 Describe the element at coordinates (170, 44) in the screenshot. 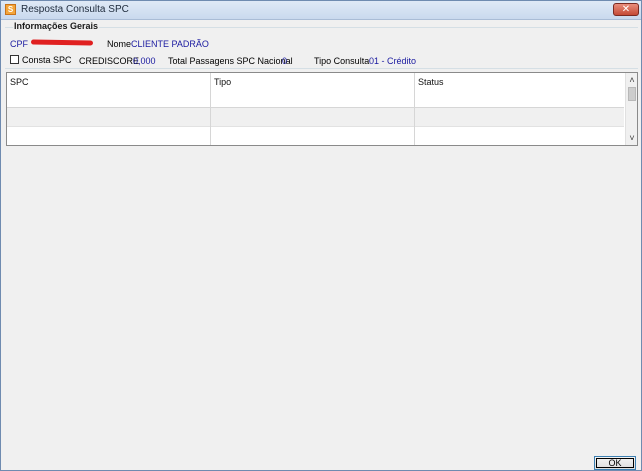

I see `name-value: CLIENTE PADRÃO` at that location.